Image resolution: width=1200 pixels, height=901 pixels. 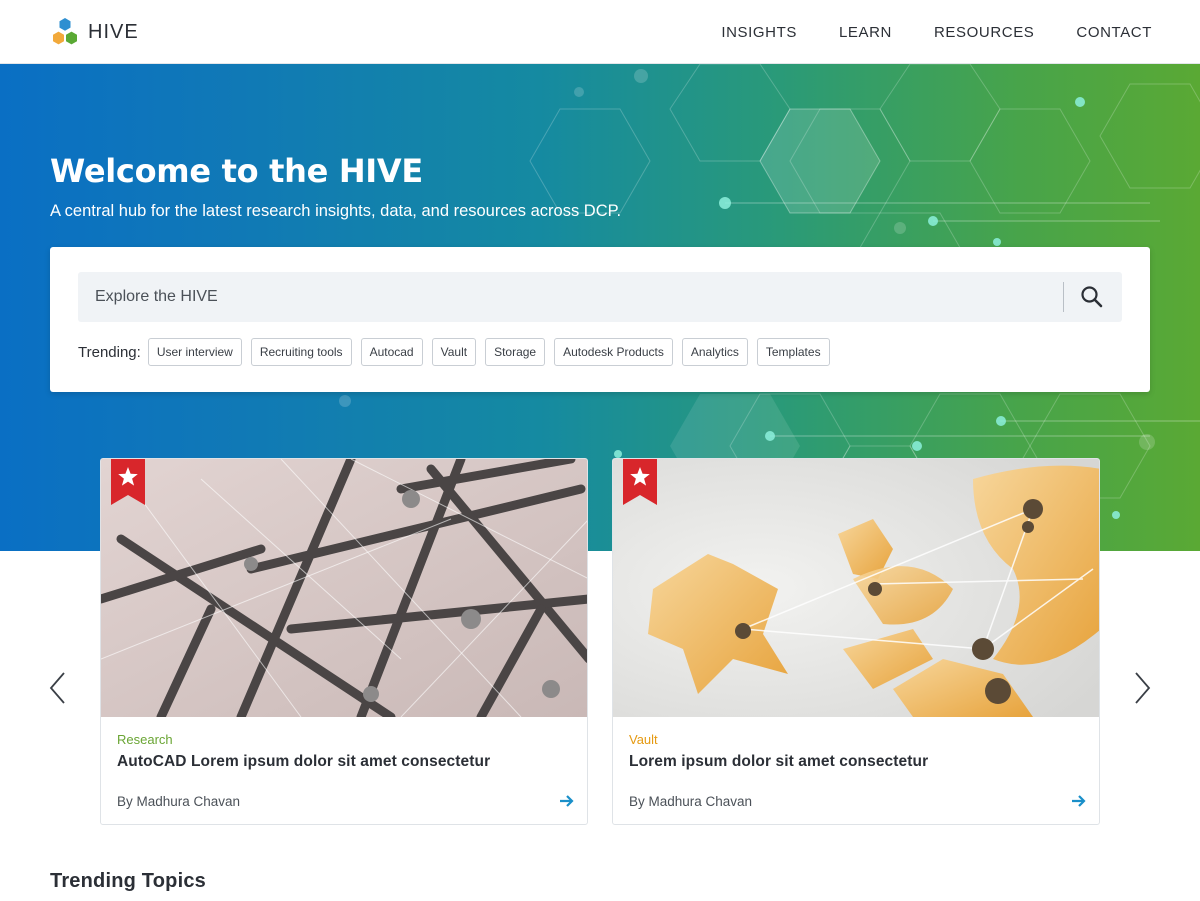 I want to click on hero-title: Welcome to the HIVE, so click(x=236, y=171).